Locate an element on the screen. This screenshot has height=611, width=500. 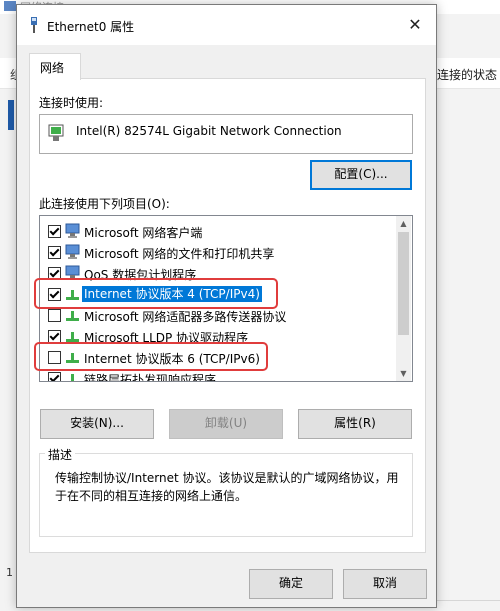
list-item: Microsoft 网络的文件和打印机共享 is located at coordinates (218, 252).